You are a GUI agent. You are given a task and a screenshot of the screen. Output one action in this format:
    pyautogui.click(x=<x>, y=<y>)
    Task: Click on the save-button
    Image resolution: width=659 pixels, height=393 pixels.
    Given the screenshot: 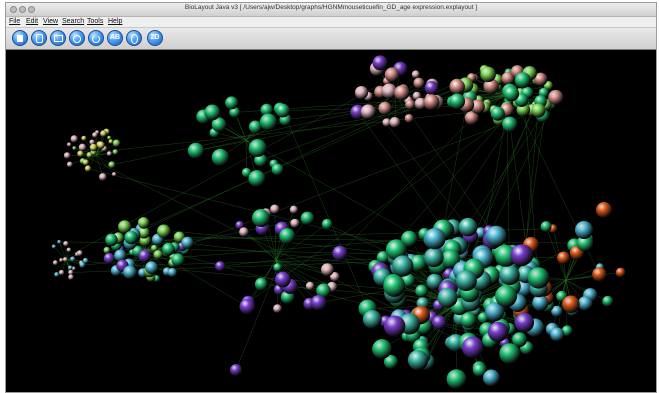 What is the action you would take?
    pyautogui.click(x=58, y=38)
    